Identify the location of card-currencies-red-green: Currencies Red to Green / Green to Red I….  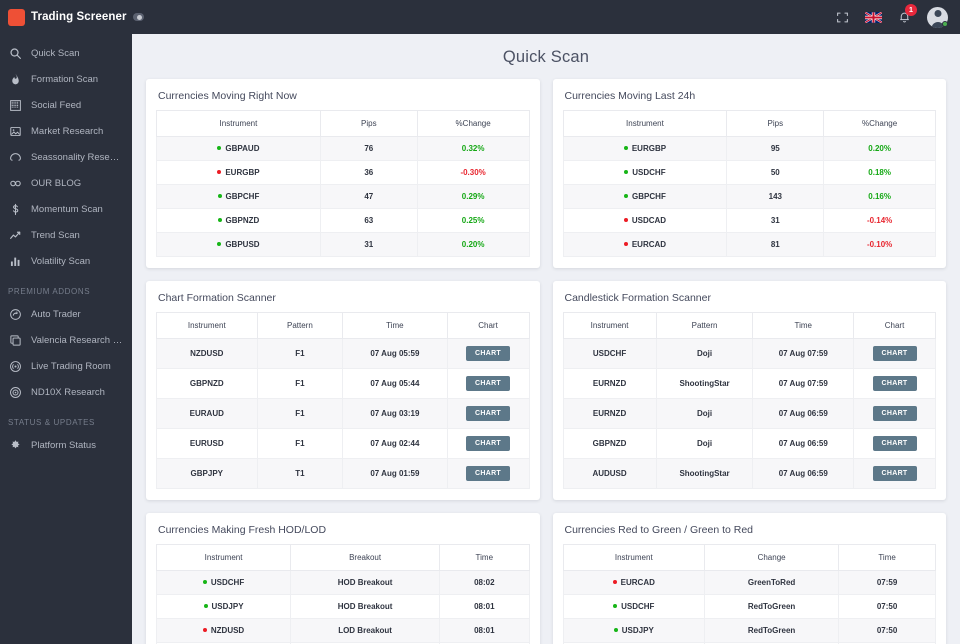
(749, 578).